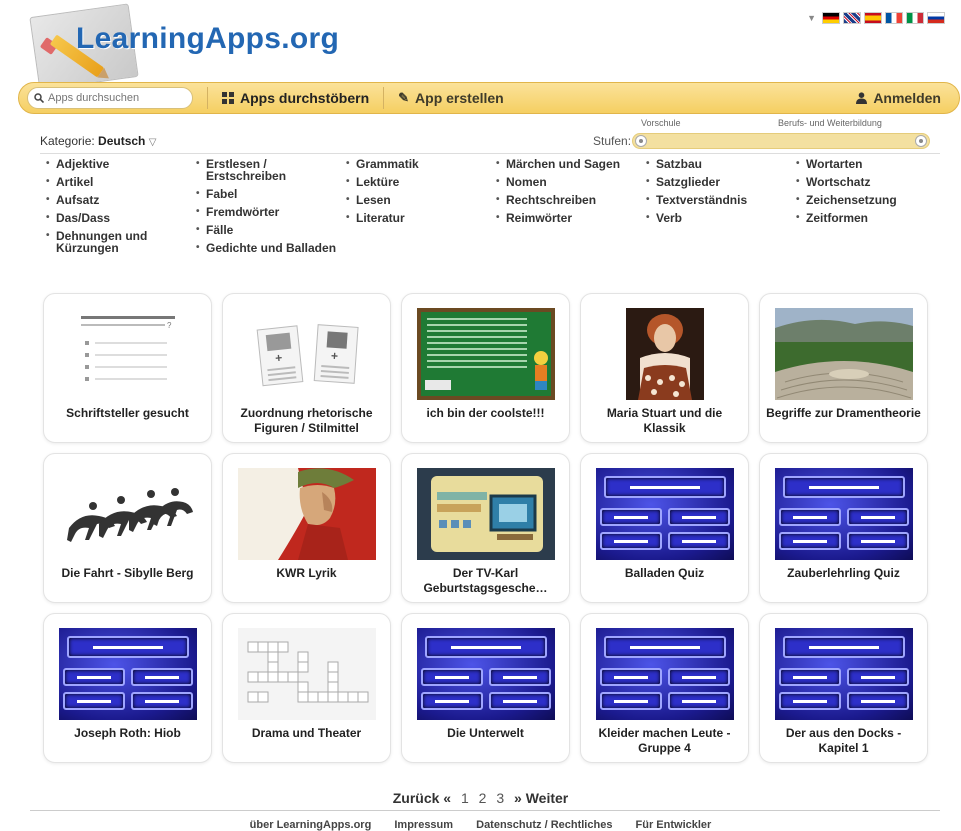 The image size is (961, 831). I want to click on subcategory-link: Das/Dass, so click(121, 218).